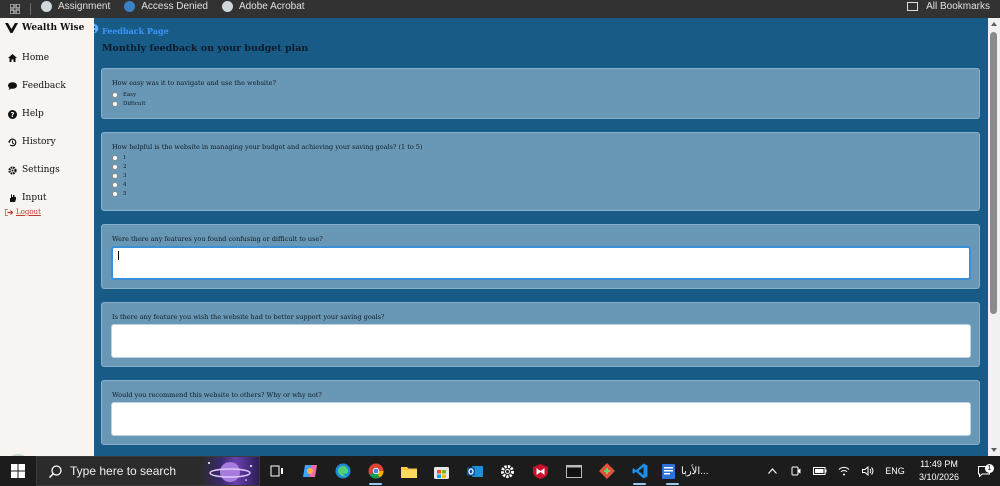 Image resolution: width=1000 pixels, height=486 pixels. I want to click on notification-center-button: 1, so click(984, 470).